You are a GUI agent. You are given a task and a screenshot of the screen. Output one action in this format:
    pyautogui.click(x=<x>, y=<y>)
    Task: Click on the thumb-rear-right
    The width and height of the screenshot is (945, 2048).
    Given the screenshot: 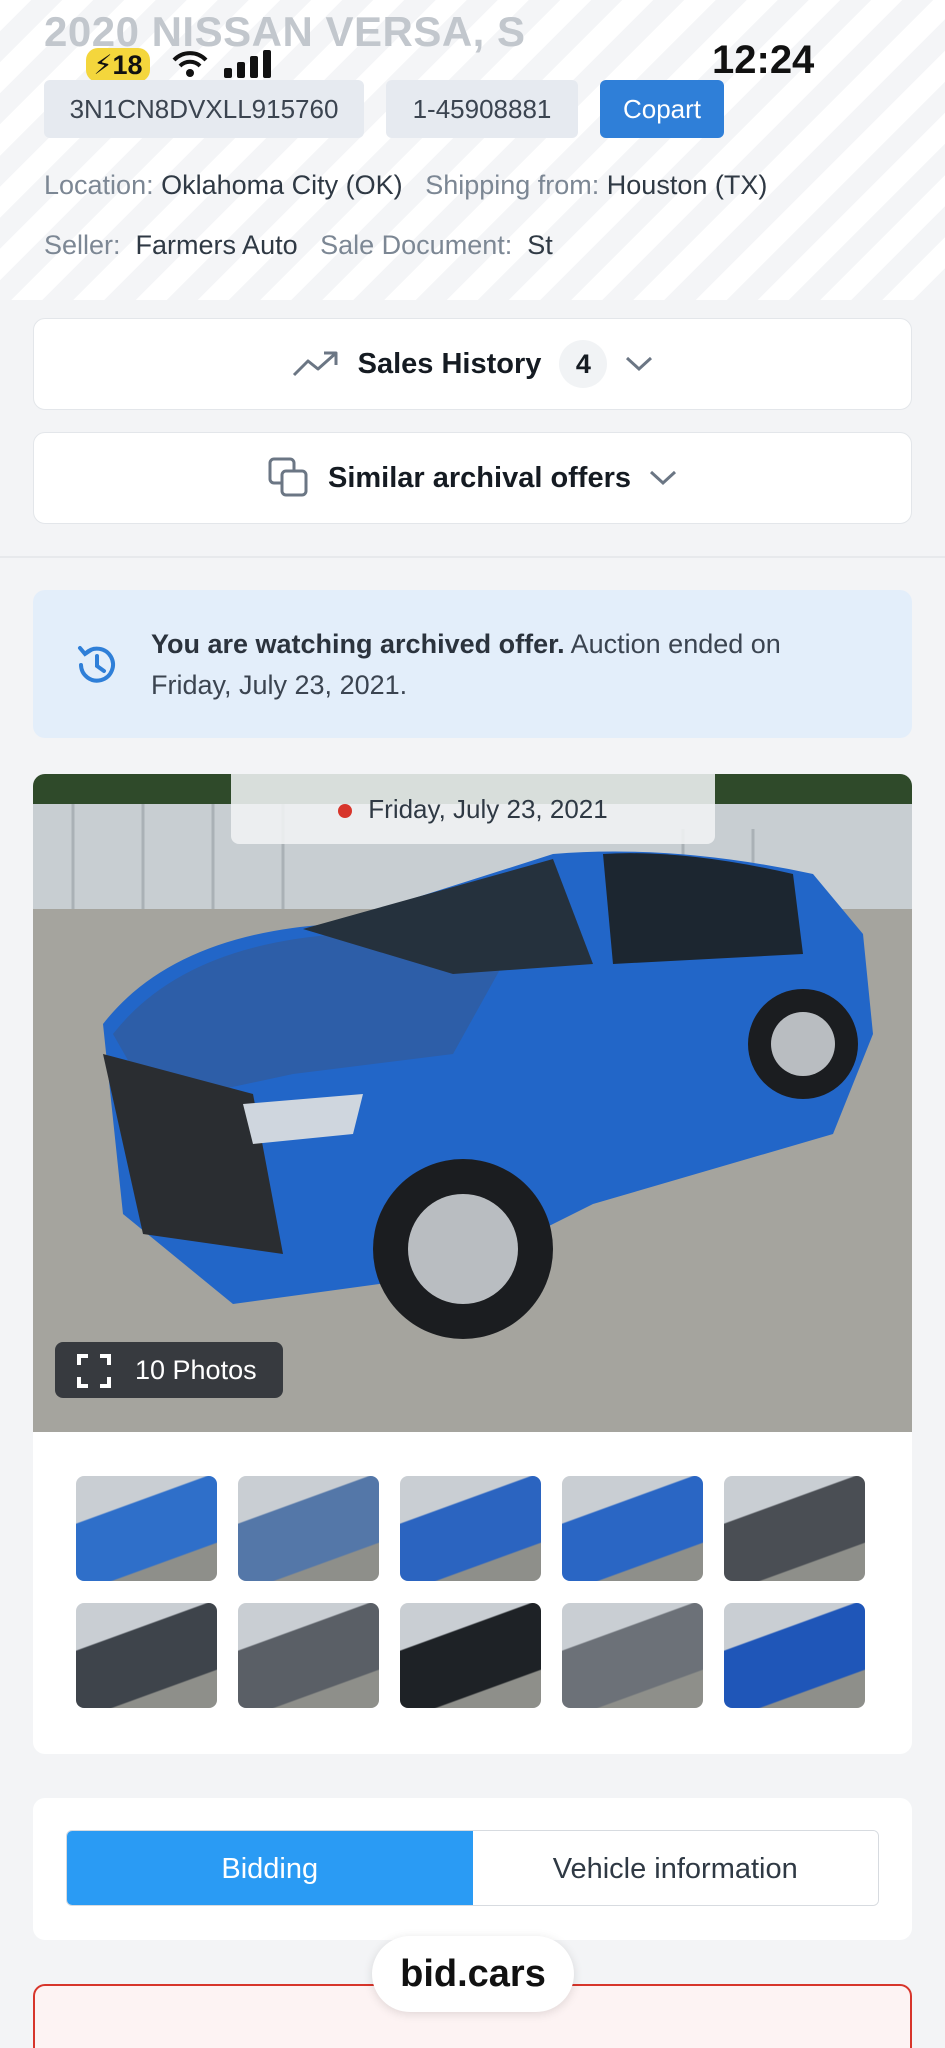 What is the action you would take?
    pyautogui.click(x=632, y=1528)
    